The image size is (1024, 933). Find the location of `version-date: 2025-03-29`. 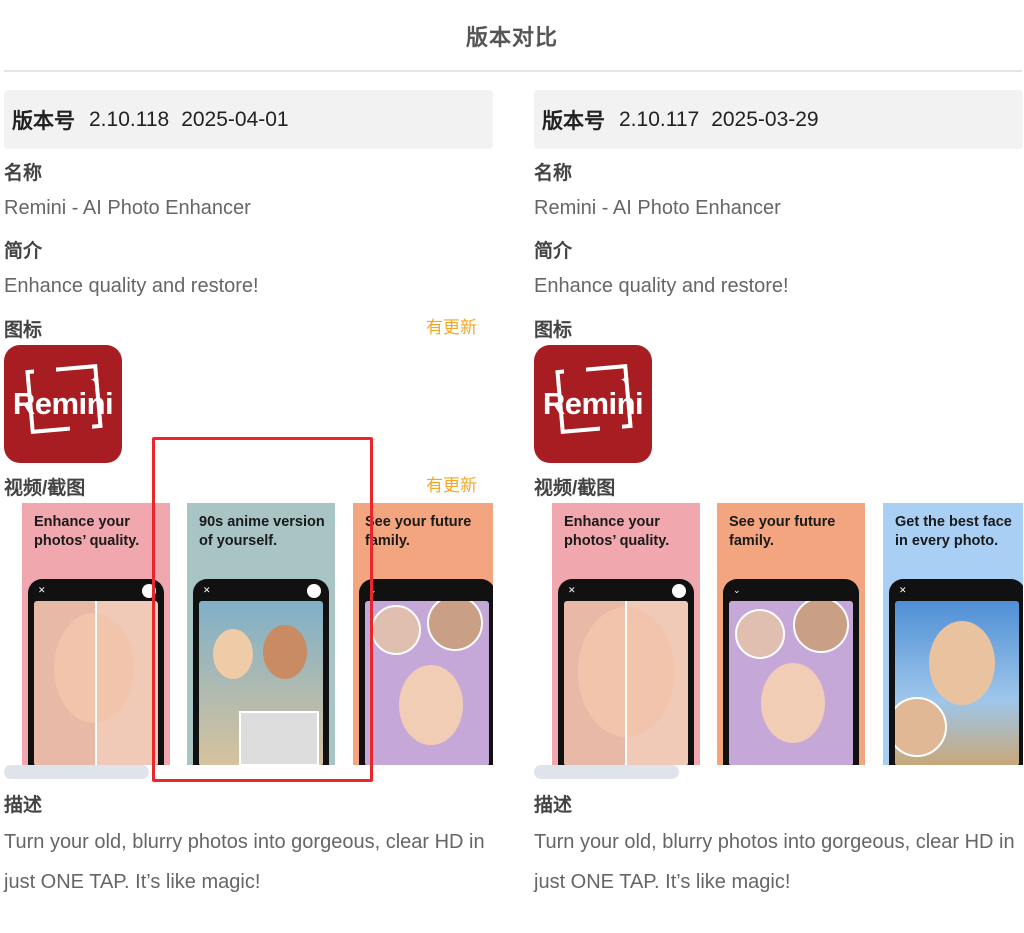

version-date: 2025-03-29 is located at coordinates (765, 119).